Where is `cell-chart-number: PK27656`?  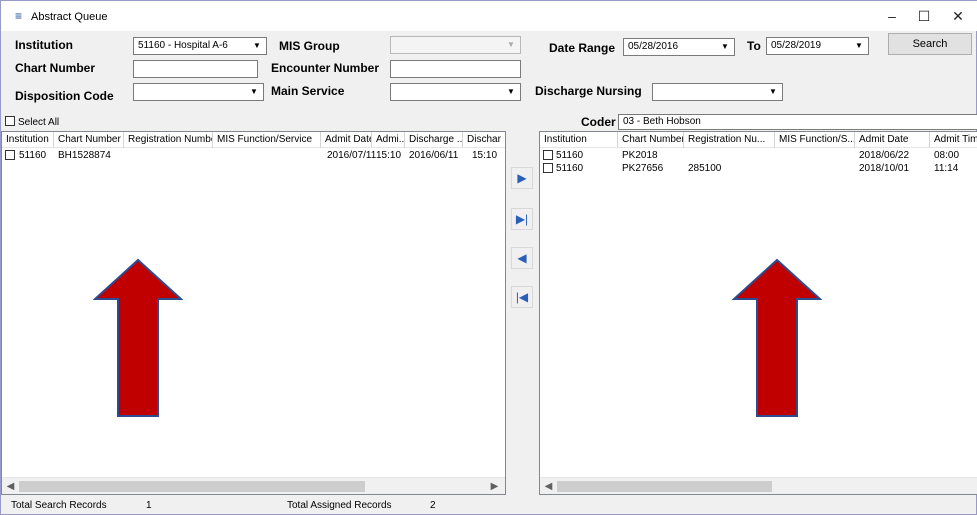 cell-chart-number: PK27656 is located at coordinates (643, 168).